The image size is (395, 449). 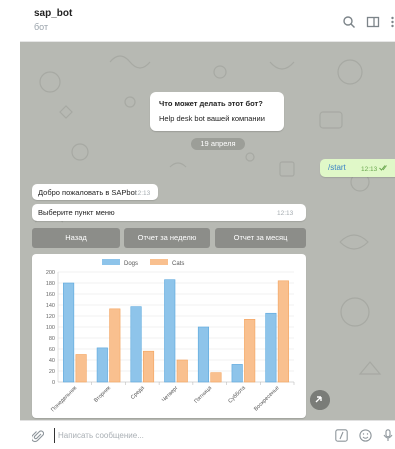 What do you see at coordinates (320, 400) in the screenshot?
I see `scroll-down-button` at bounding box center [320, 400].